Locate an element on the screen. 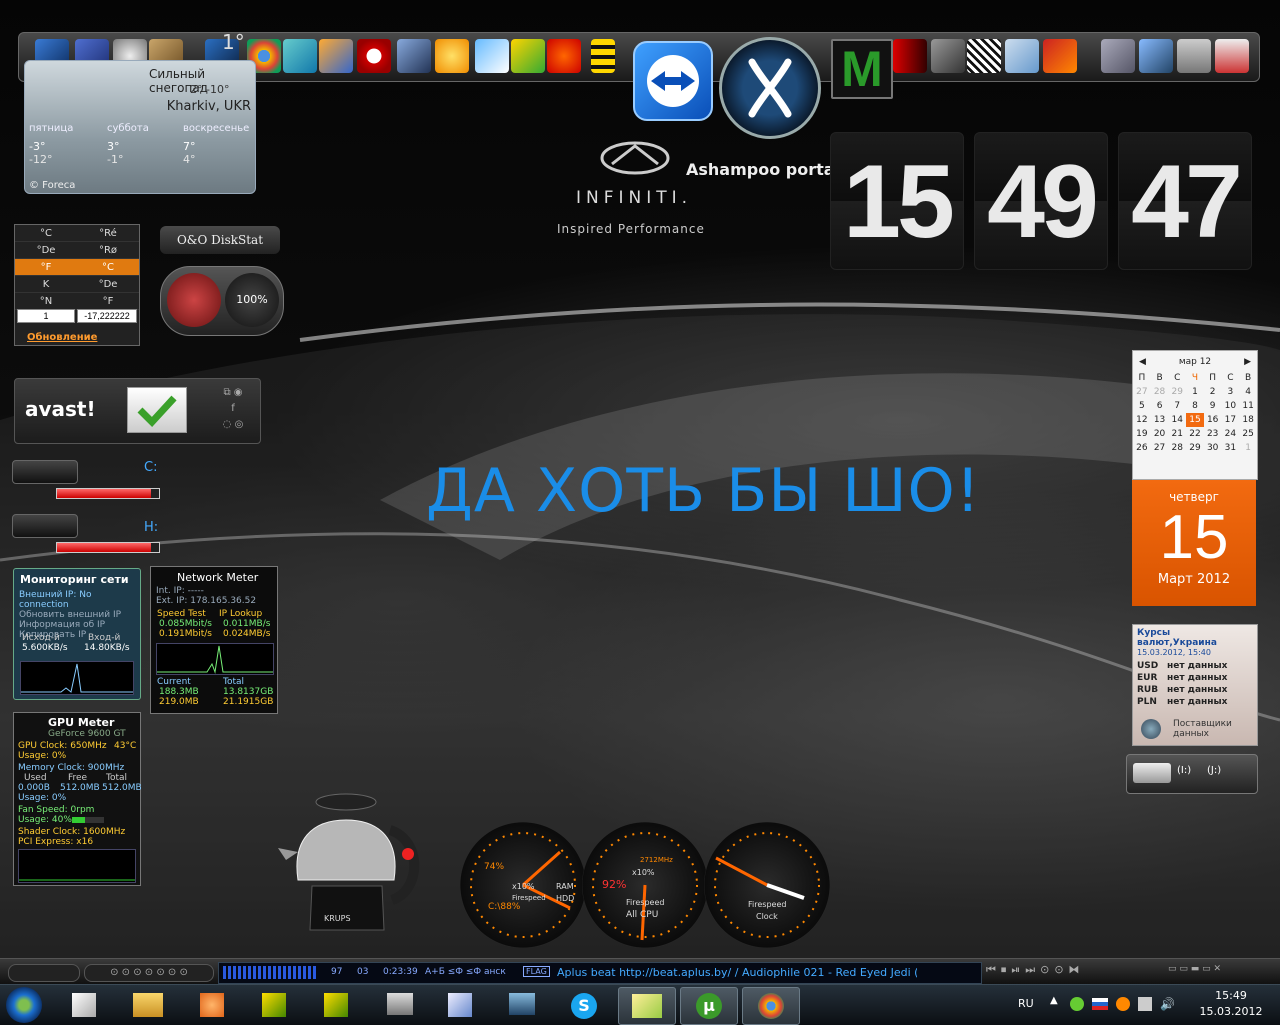  calendar-day: 10 is located at coordinates (1231, 406).